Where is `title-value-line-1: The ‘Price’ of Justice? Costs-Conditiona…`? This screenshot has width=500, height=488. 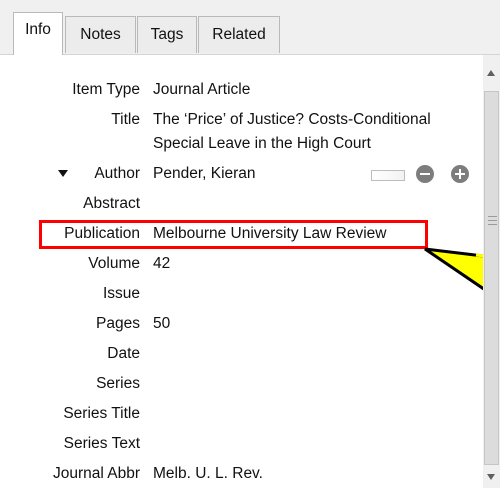
title-value-line-1: The ‘Price’ of Justice? Costs-Conditiona… is located at coordinates (292, 120).